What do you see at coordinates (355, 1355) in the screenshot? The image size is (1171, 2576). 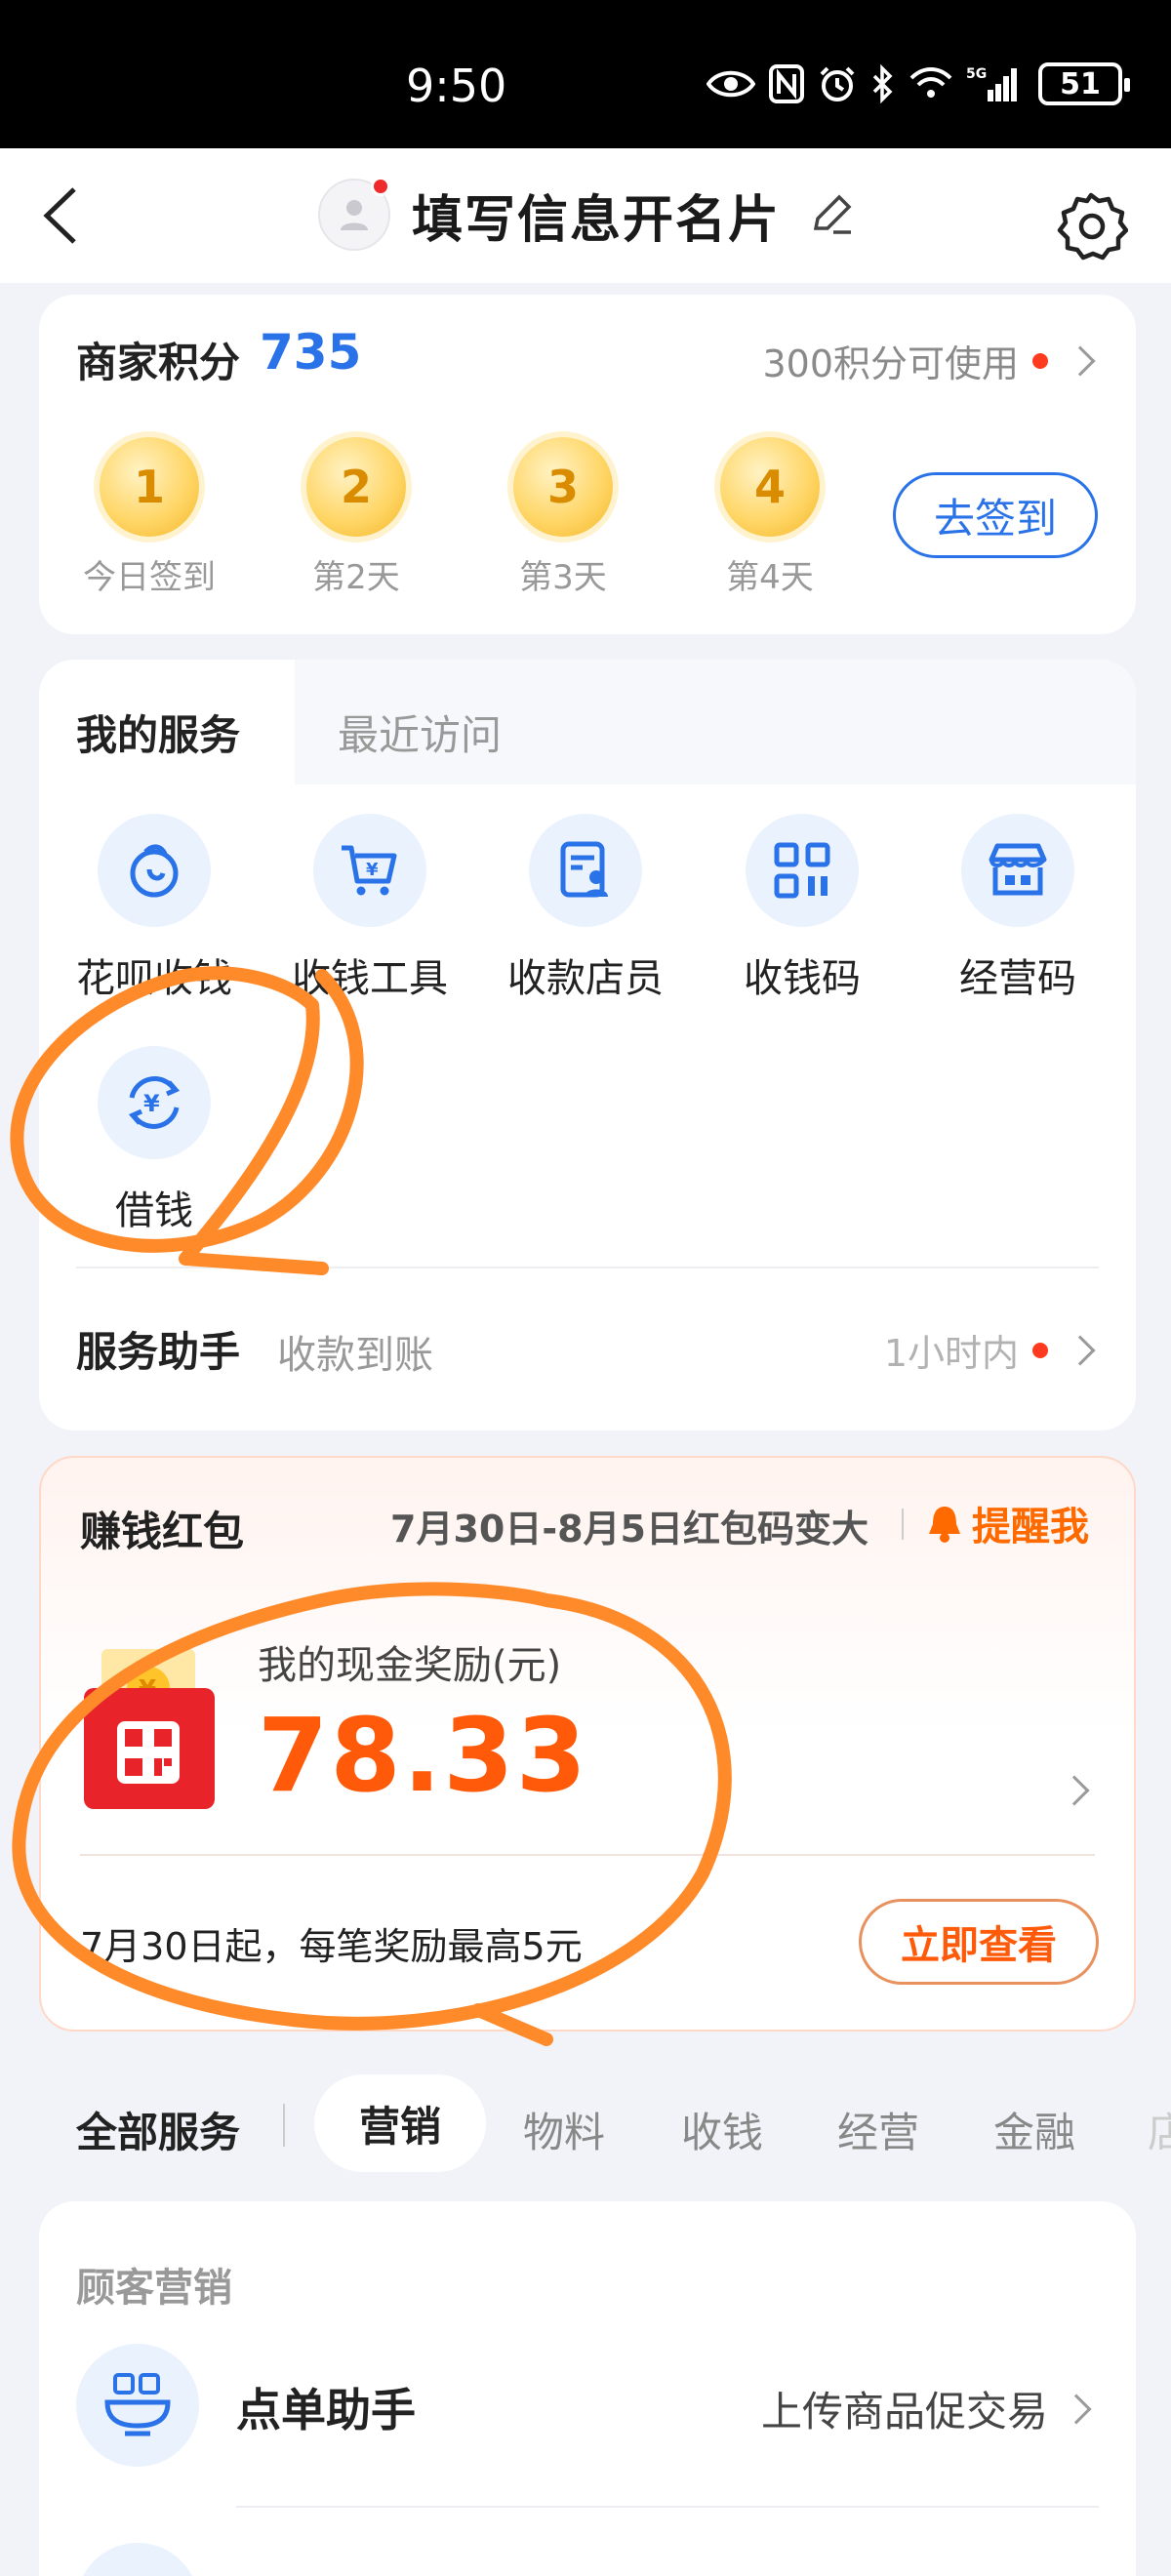 I see `service-assistant-subtitle: 收款到账` at bounding box center [355, 1355].